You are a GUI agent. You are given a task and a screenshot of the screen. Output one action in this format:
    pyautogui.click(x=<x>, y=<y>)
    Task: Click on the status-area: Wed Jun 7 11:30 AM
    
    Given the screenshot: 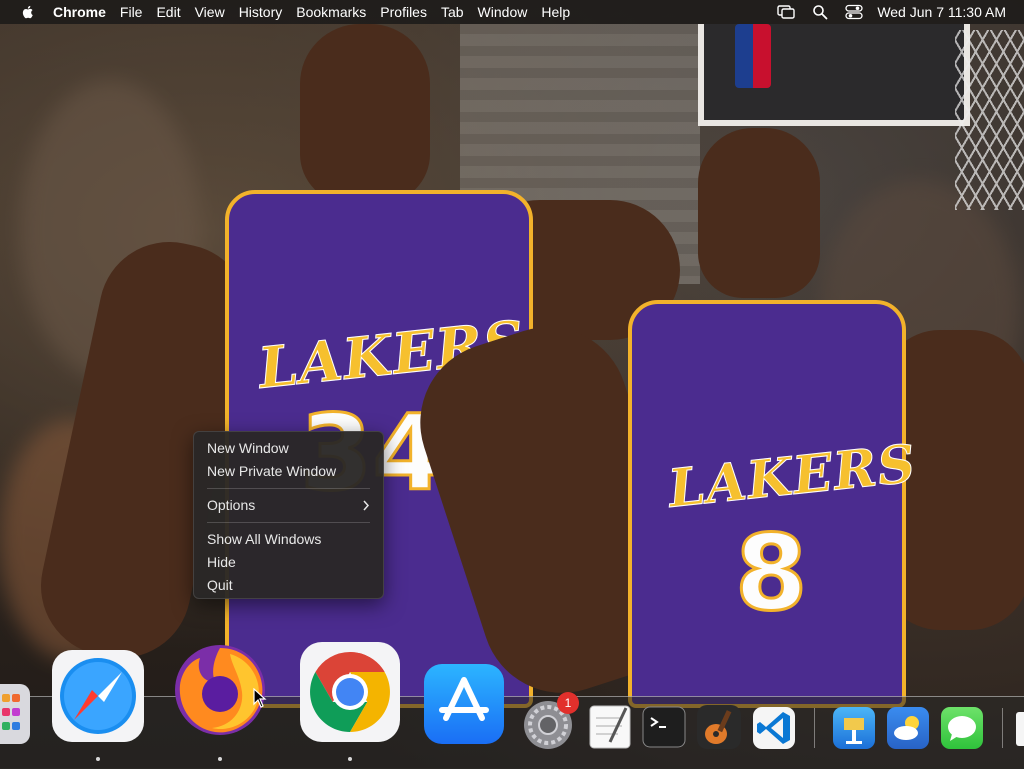 What is the action you would take?
    pyautogui.click(x=896, y=12)
    